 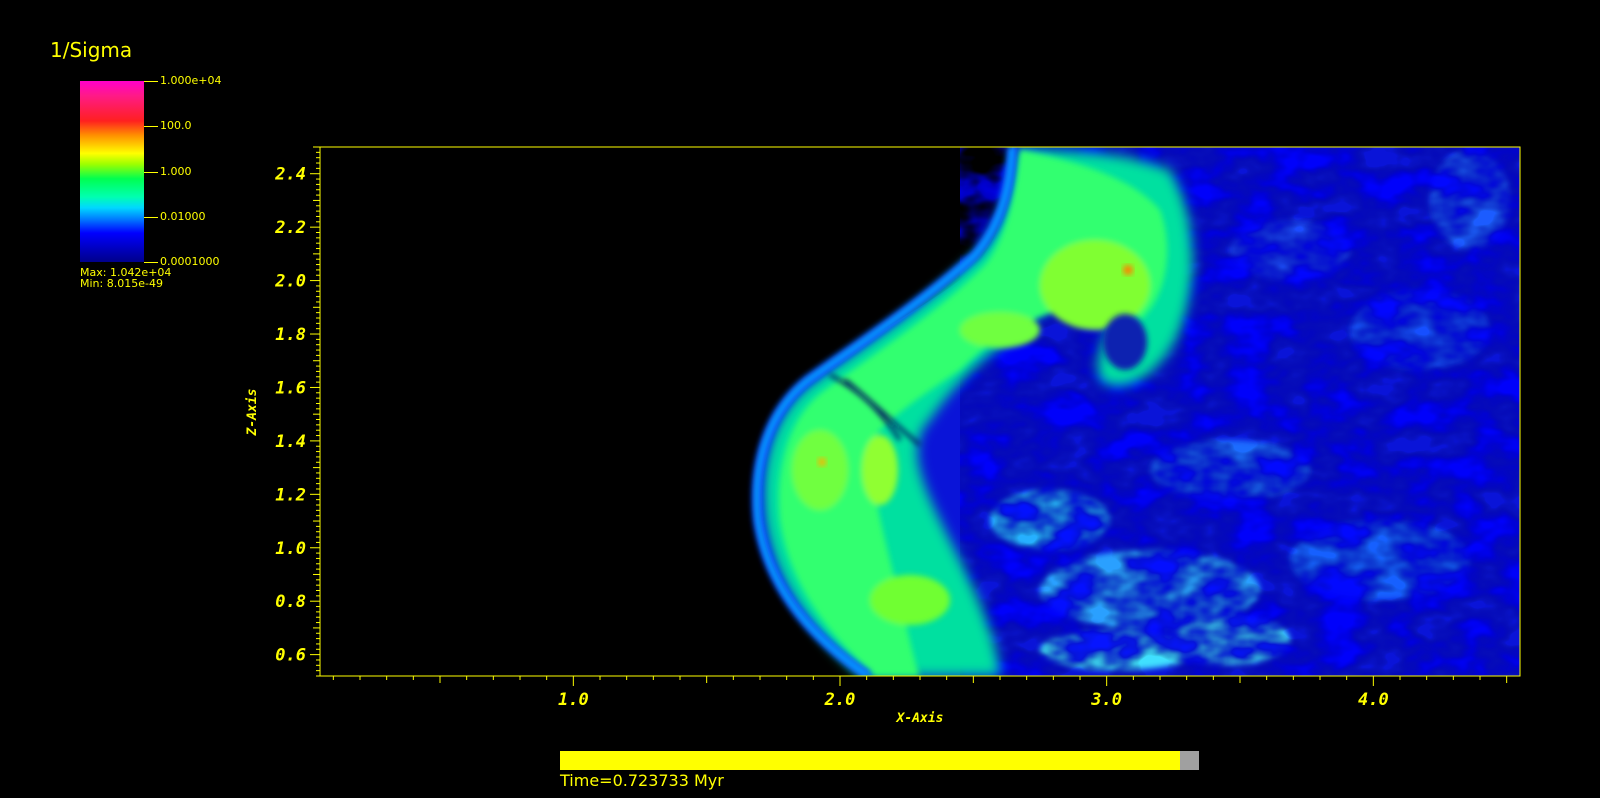 What do you see at coordinates (920, 693) in the screenshot?
I see `x-axis: 1.0 2.0 3.0 4.0` at bounding box center [920, 693].